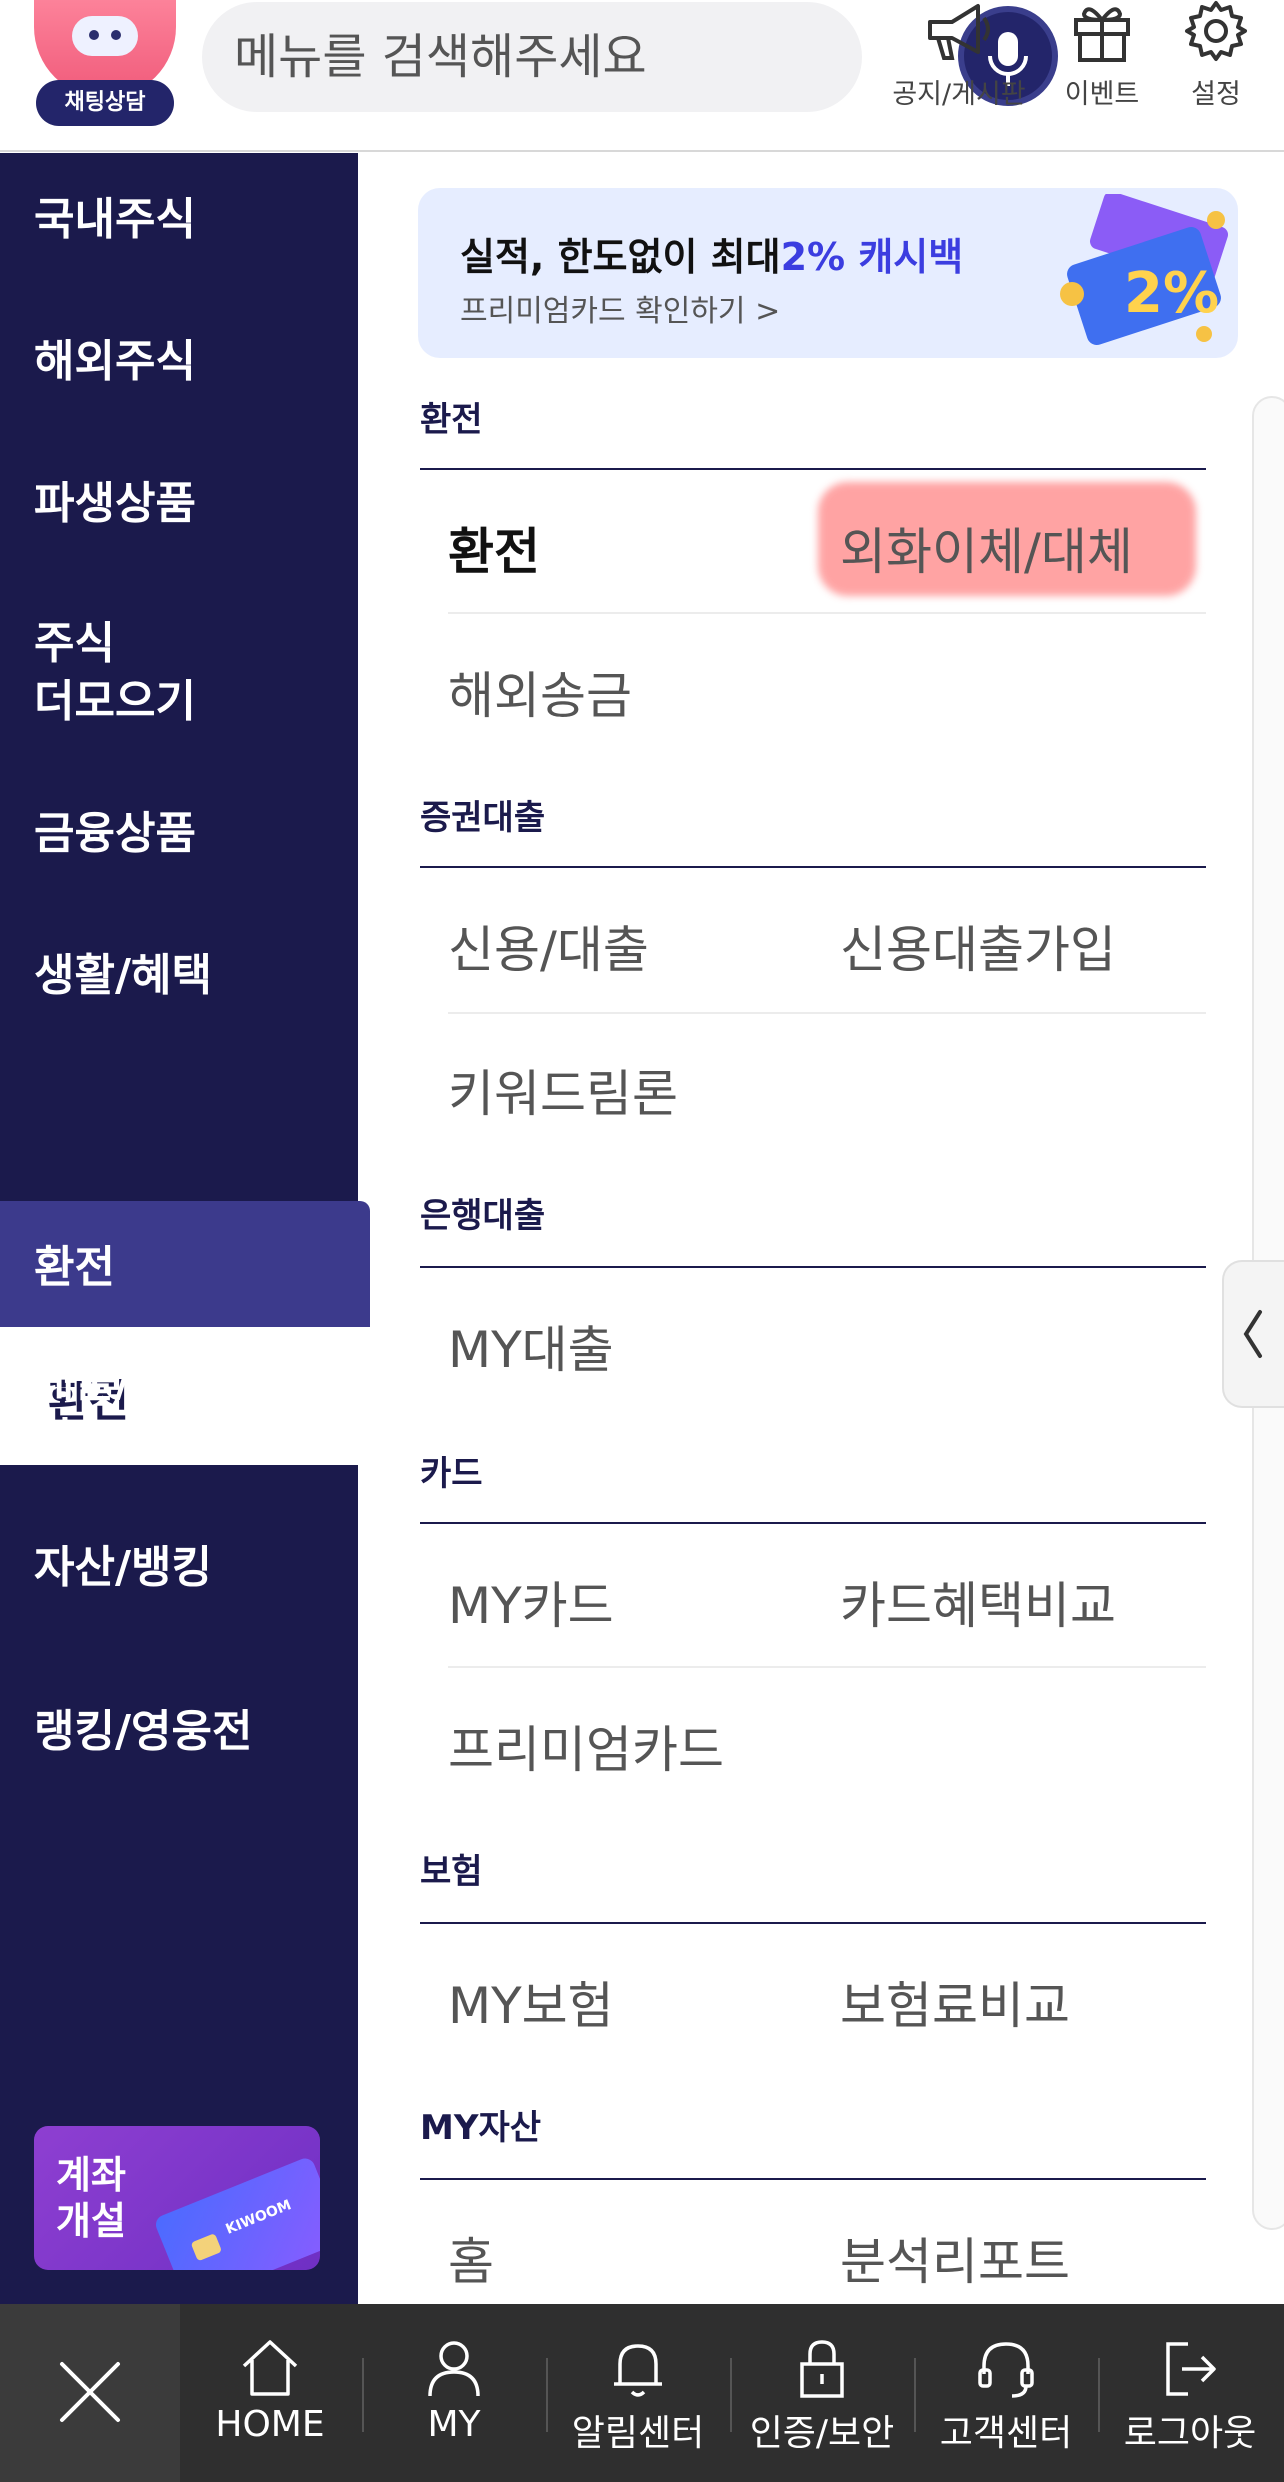 Image resolution: width=1284 pixels, height=2482 pixels. Describe the element at coordinates (440, 57) in the screenshot. I see `search-placeholder: 메뉴를 검색해주세요` at that location.